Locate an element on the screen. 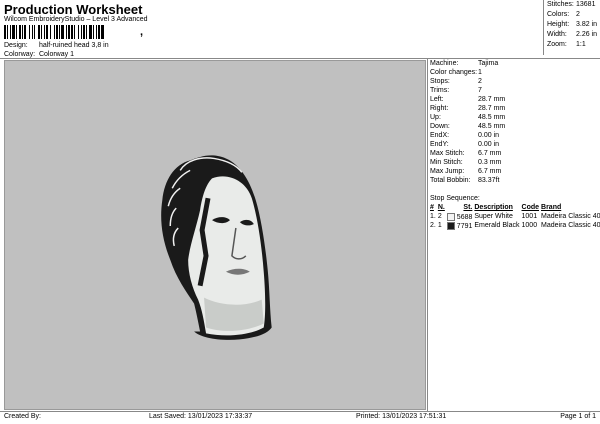  created-by: Created By: is located at coordinates (22, 416).